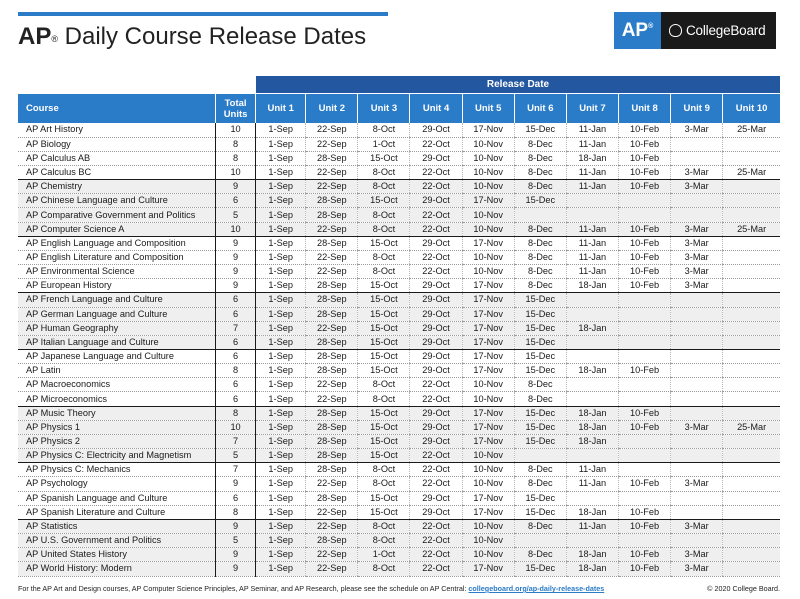 The height and width of the screenshot is (599, 800). I want to click on release-date-header: Release Date, so click(518, 84).